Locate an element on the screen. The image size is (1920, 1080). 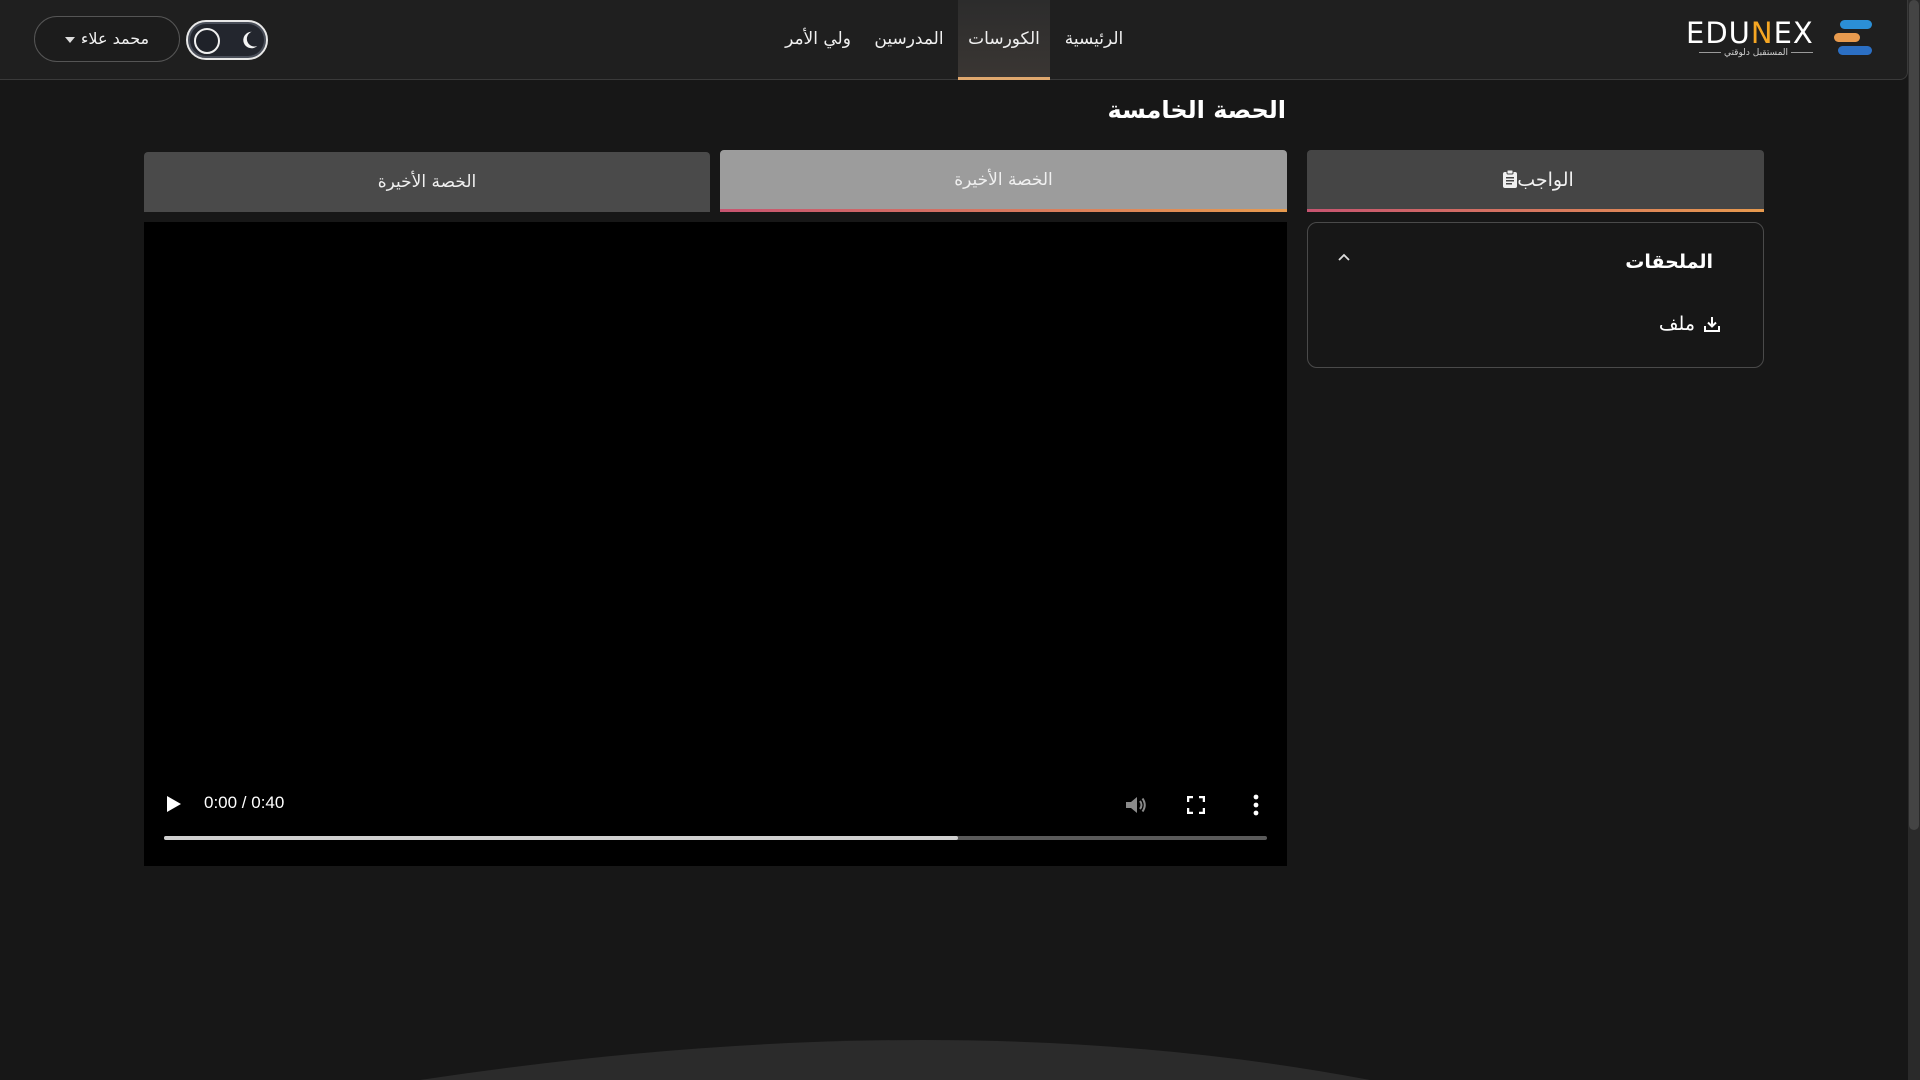
more-options-icon is located at coordinates (1256, 805).